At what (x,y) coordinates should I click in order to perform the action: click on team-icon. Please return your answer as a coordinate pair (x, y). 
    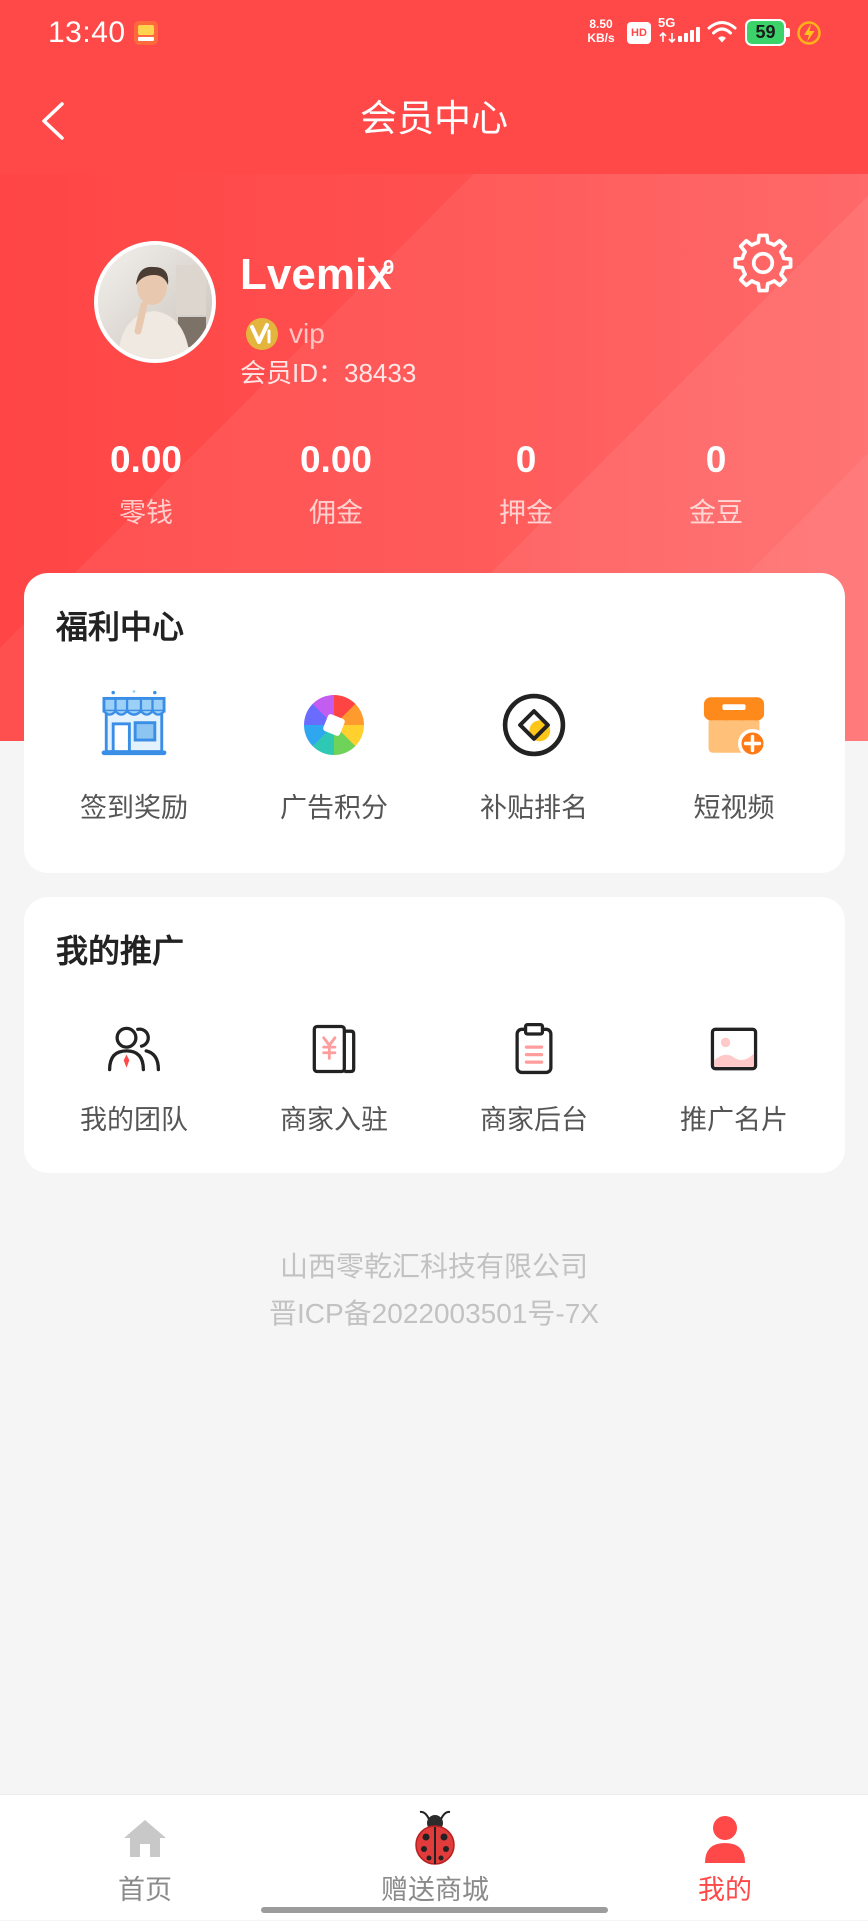
    Looking at the image, I should click on (134, 1049).